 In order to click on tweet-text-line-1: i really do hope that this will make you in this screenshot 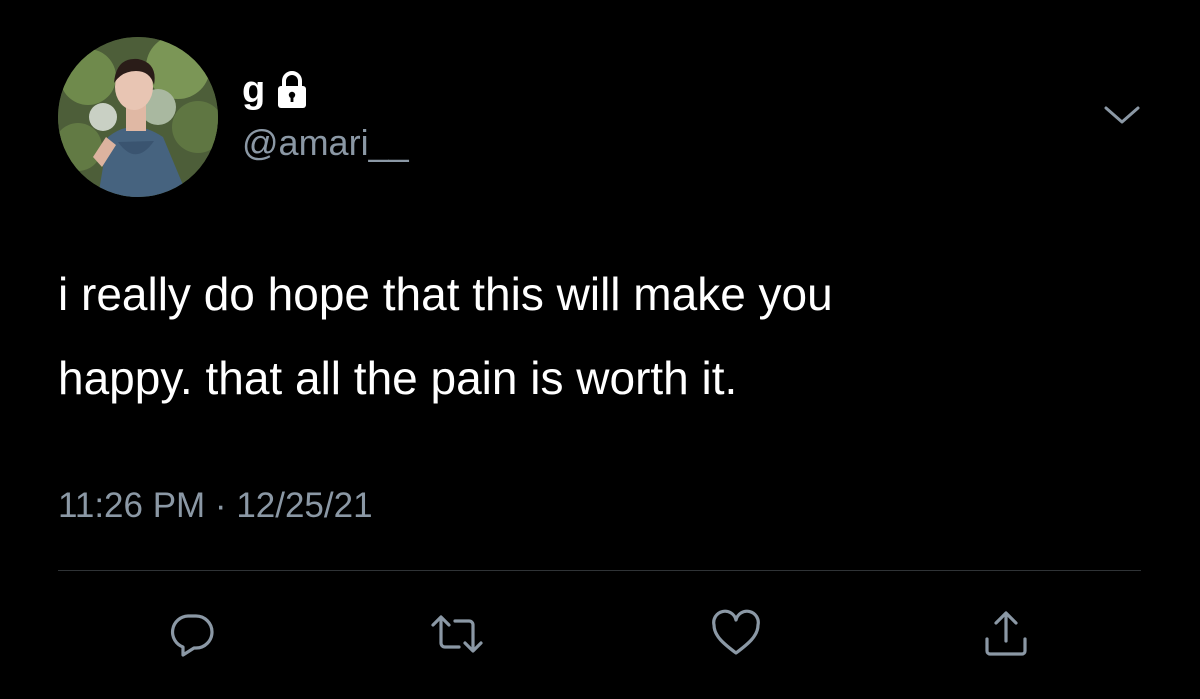, I will do `click(445, 294)`.